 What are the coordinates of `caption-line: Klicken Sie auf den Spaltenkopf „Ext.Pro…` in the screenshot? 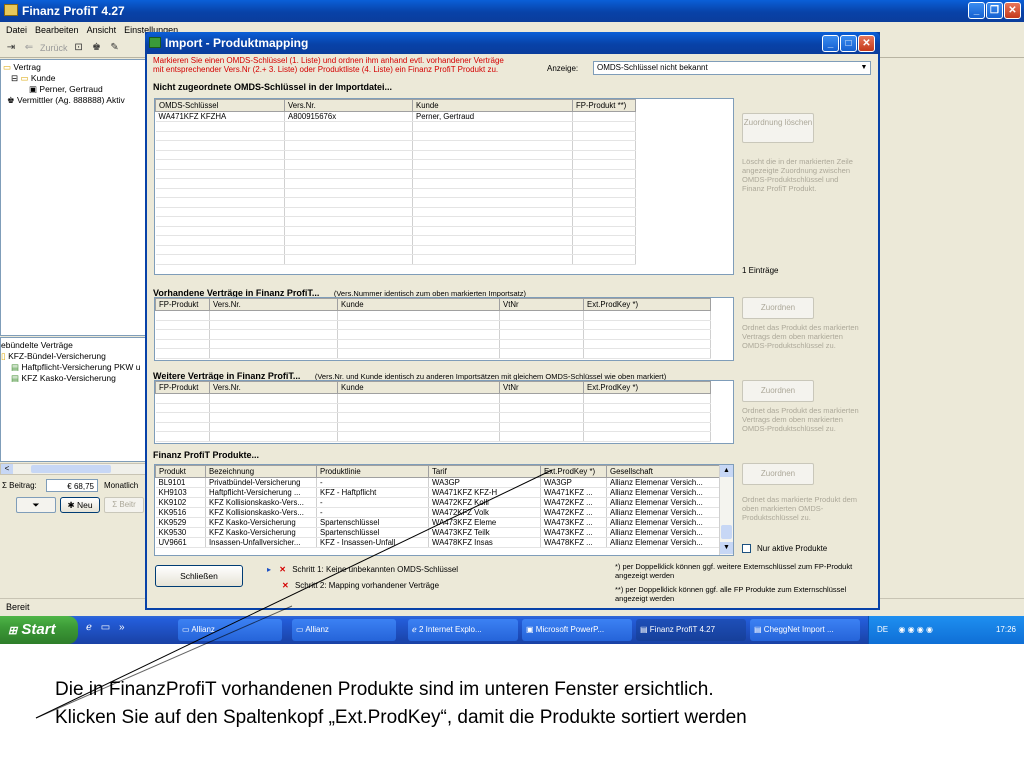 It's located at (401, 717).